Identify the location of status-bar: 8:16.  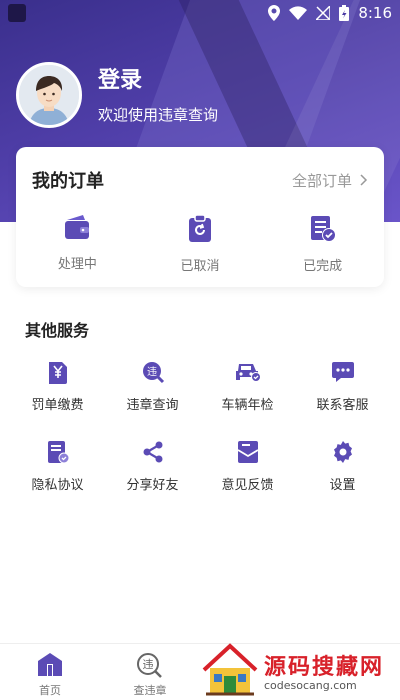
(200, 13).